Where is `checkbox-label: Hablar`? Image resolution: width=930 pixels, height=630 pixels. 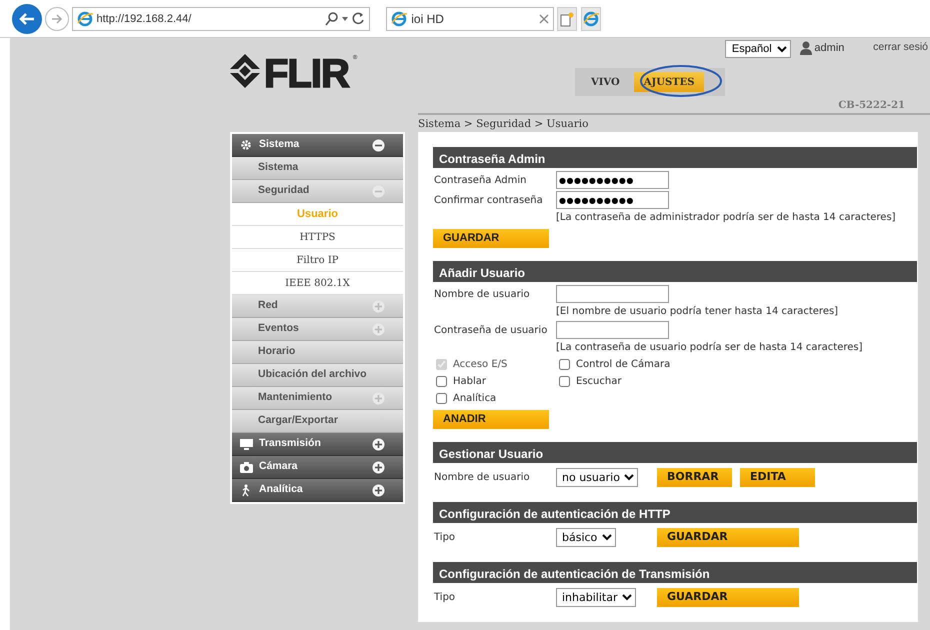
checkbox-label: Hablar is located at coordinates (469, 382).